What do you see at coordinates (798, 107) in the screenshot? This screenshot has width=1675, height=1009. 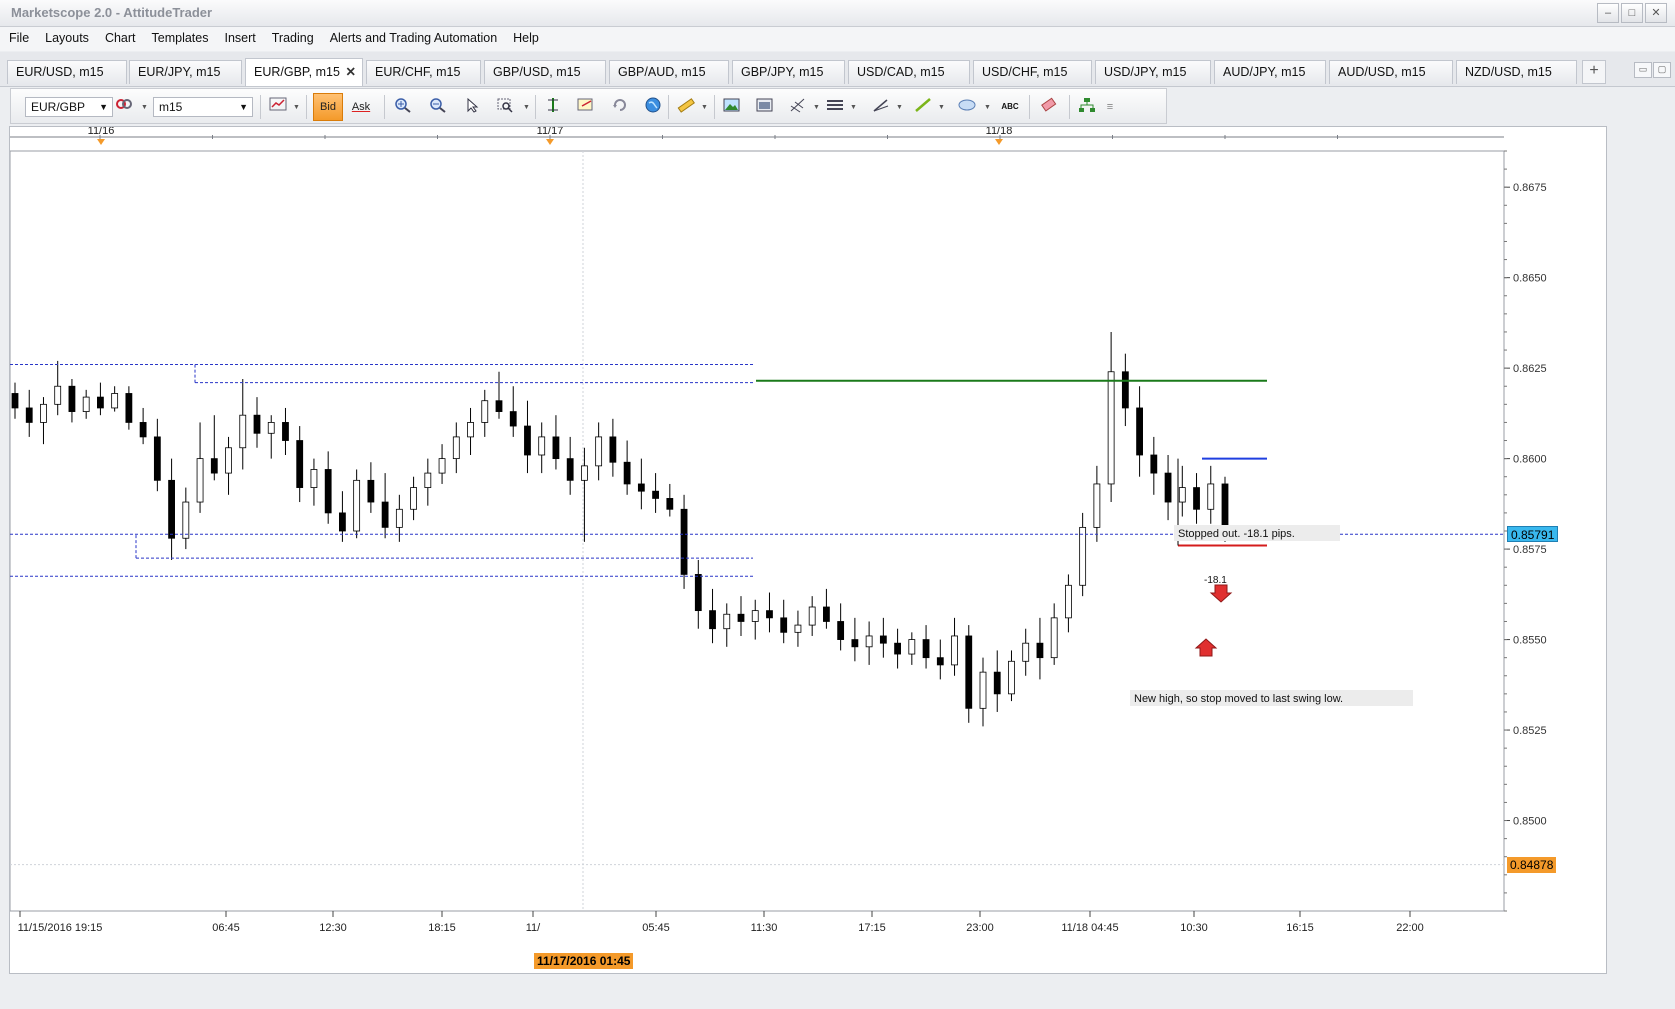 I see `fibonacci-icon` at bounding box center [798, 107].